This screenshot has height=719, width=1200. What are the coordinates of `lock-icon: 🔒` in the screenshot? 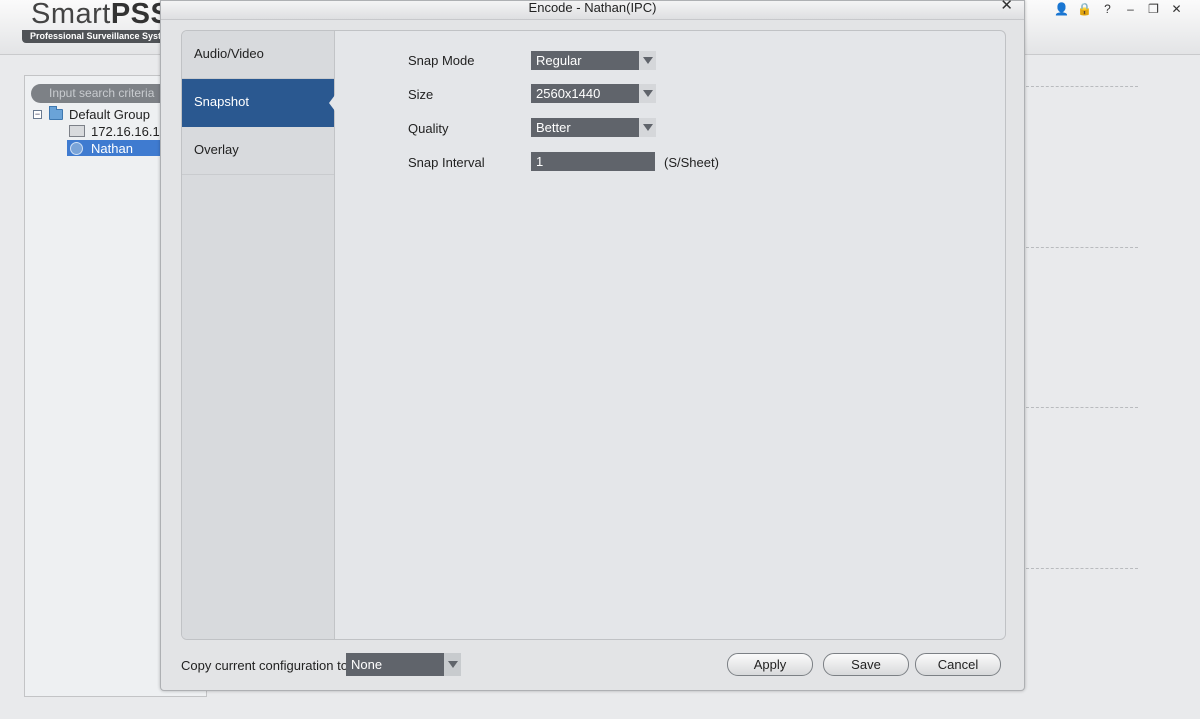 It's located at (1084, 9).